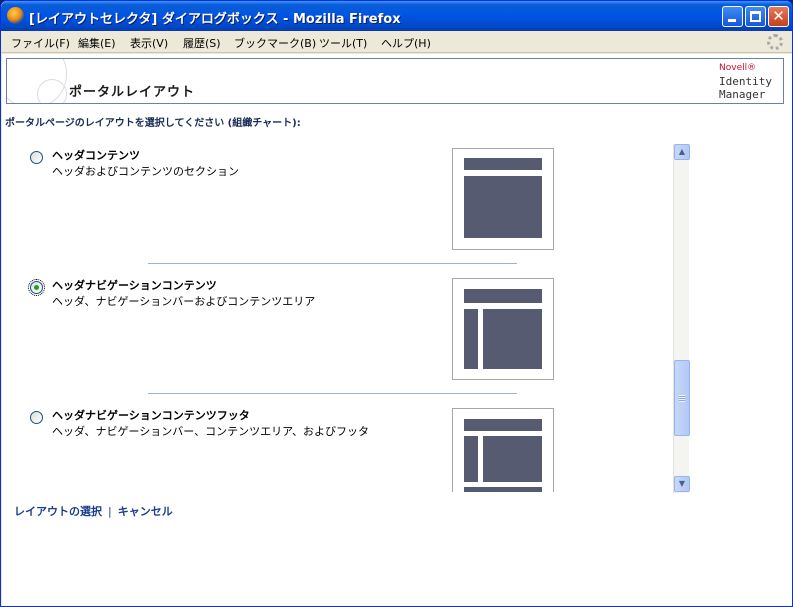  What do you see at coordinates (742, 94) in the screenshot?
I see `brand-manager: Manager` at bounding box center [742, 94].